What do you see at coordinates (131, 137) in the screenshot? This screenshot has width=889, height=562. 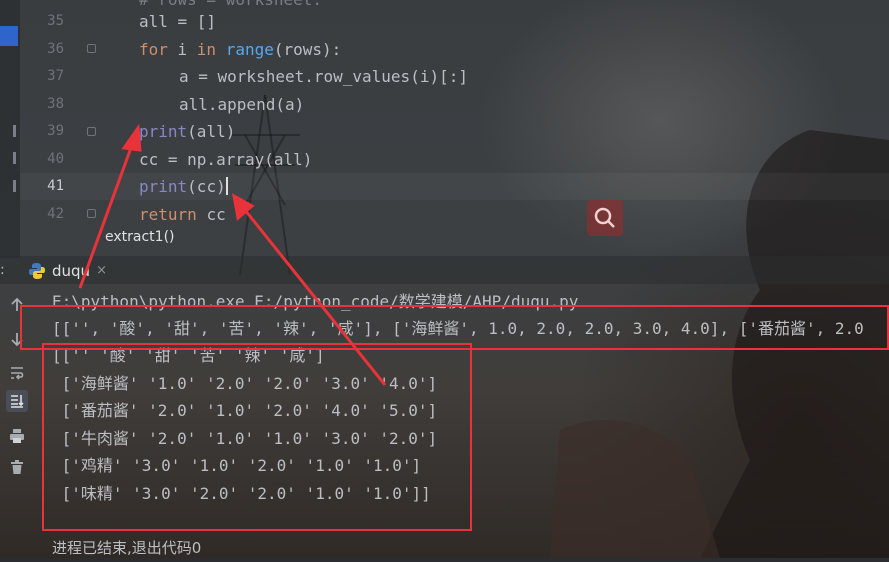 I see `annotation-arrowhead` at bounding box center [131, 137].